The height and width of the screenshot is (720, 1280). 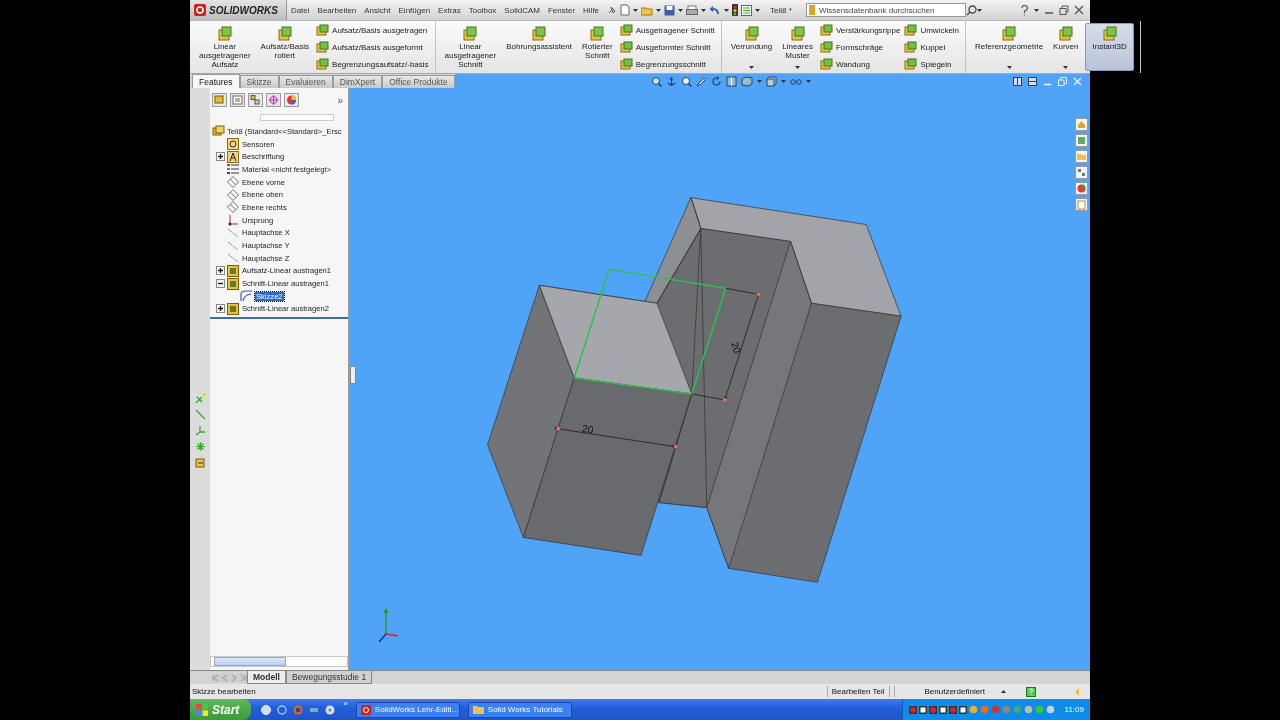 What do you see at coordinates (273, 100) in the screenshot?
I see `crosshair-tab-icon` at bounding box center [273, 100].